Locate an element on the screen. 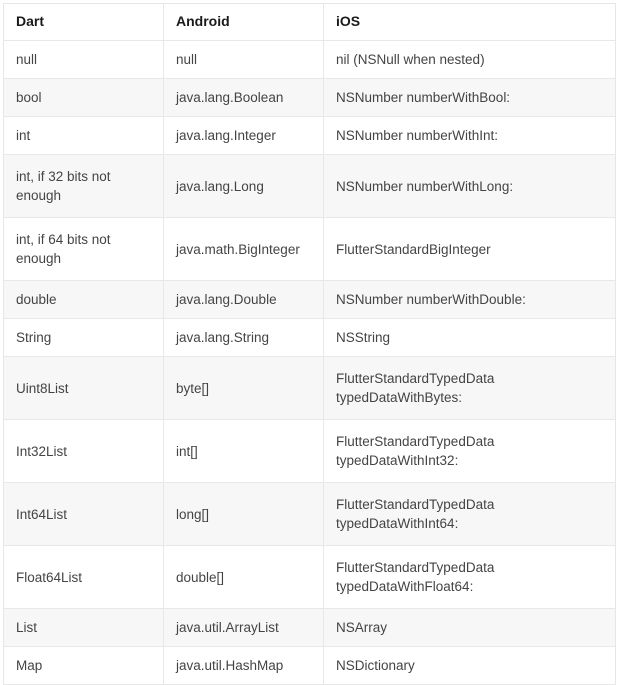 This screenshot has width=621, height=685. table-cell-ios: NSArray is located at coordinates (469, 627).